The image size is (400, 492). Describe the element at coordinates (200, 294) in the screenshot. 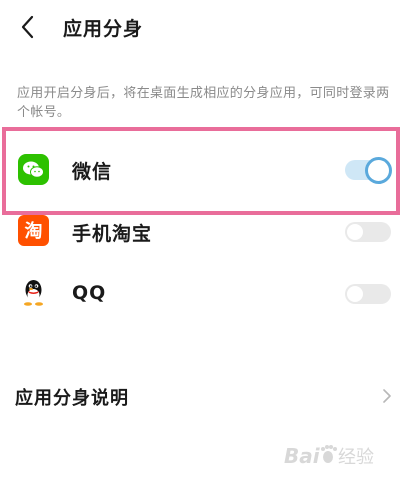

I see `app-row-qq: QQ` at that location.